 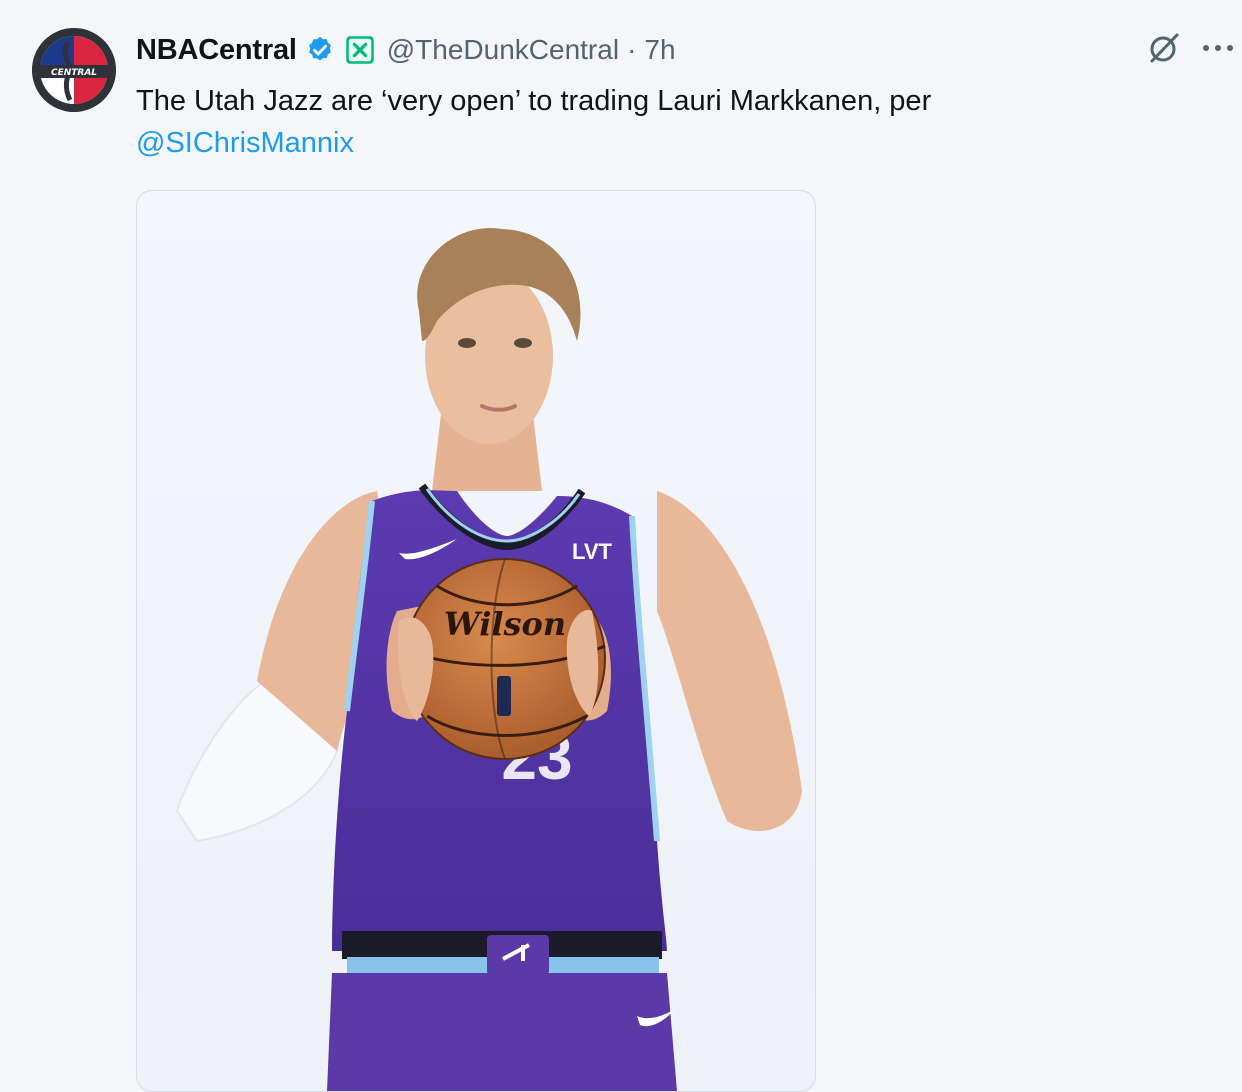 What do you see at coordinates (74, 73) in the screenshot?
I see `avatar-badge-text: CENTRAL` at bounding box center [74, 73].